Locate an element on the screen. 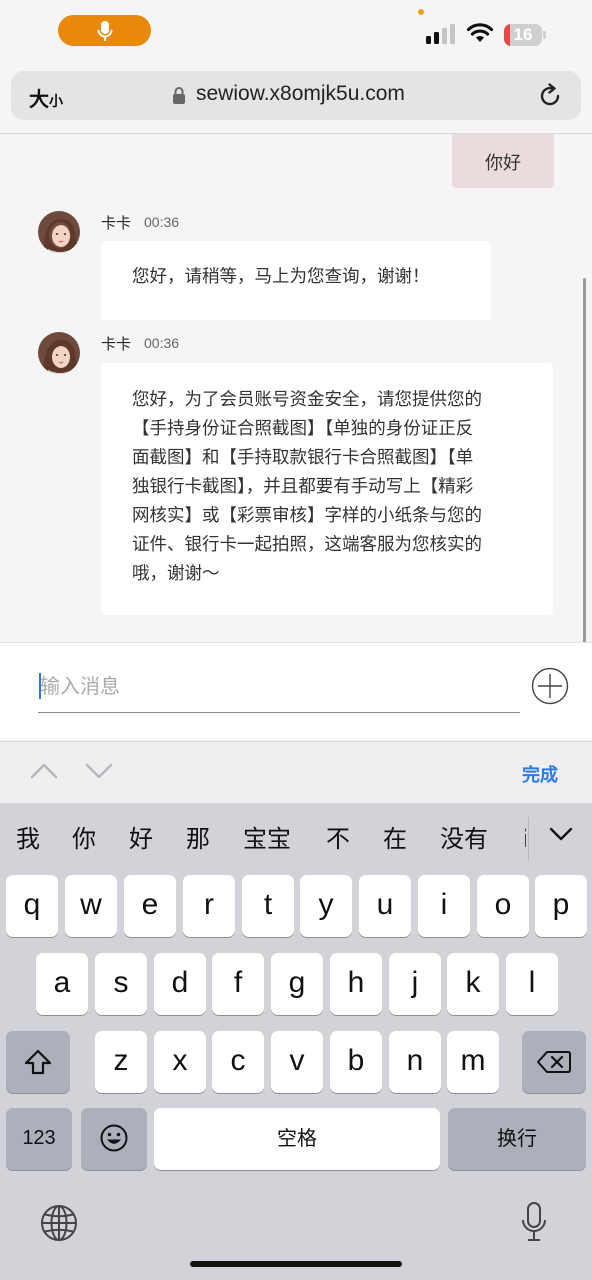  candidate-overflow: i is located at coordinates (518, 839).